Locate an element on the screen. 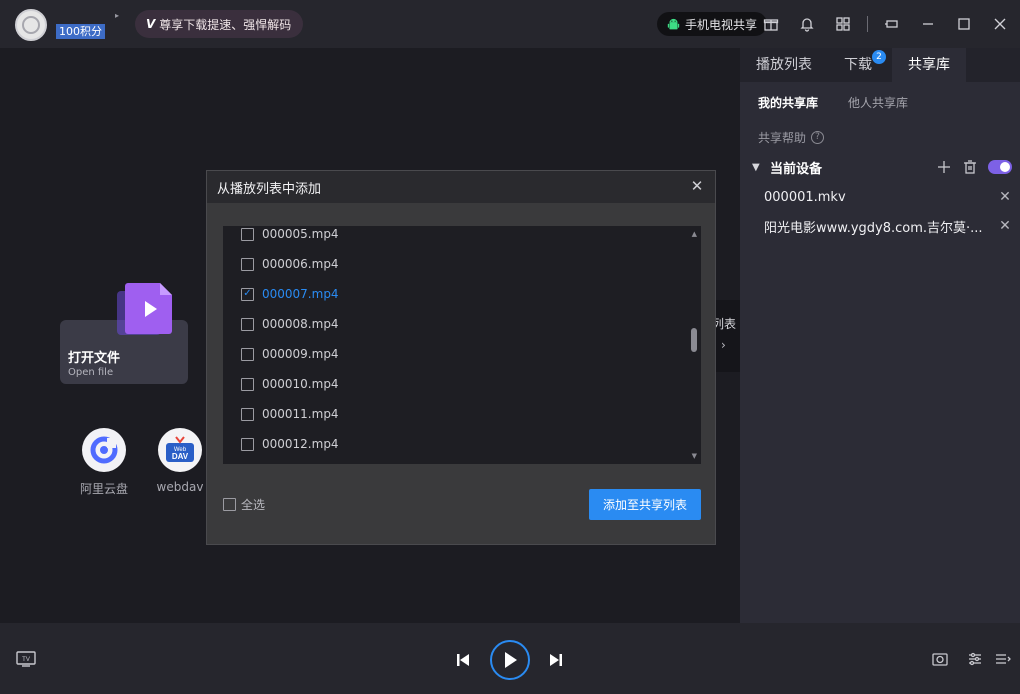  gift-icon is located at coordinates (771, 24).